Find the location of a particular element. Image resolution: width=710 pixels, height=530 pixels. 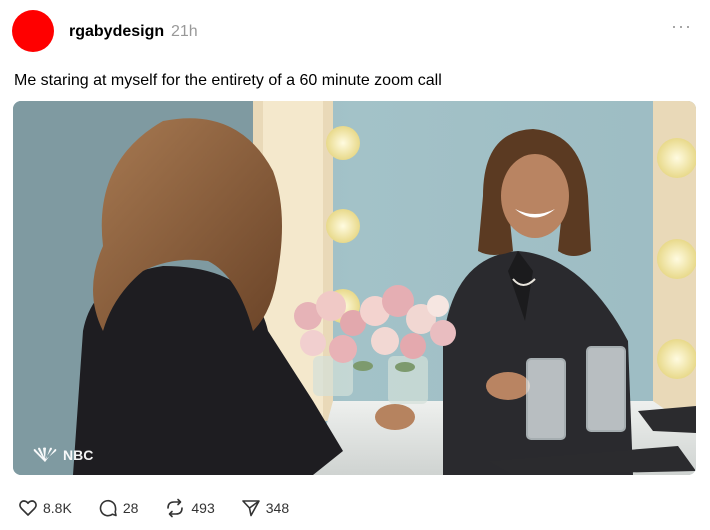

comment-count: 28 is located at coordinates (130, 508).